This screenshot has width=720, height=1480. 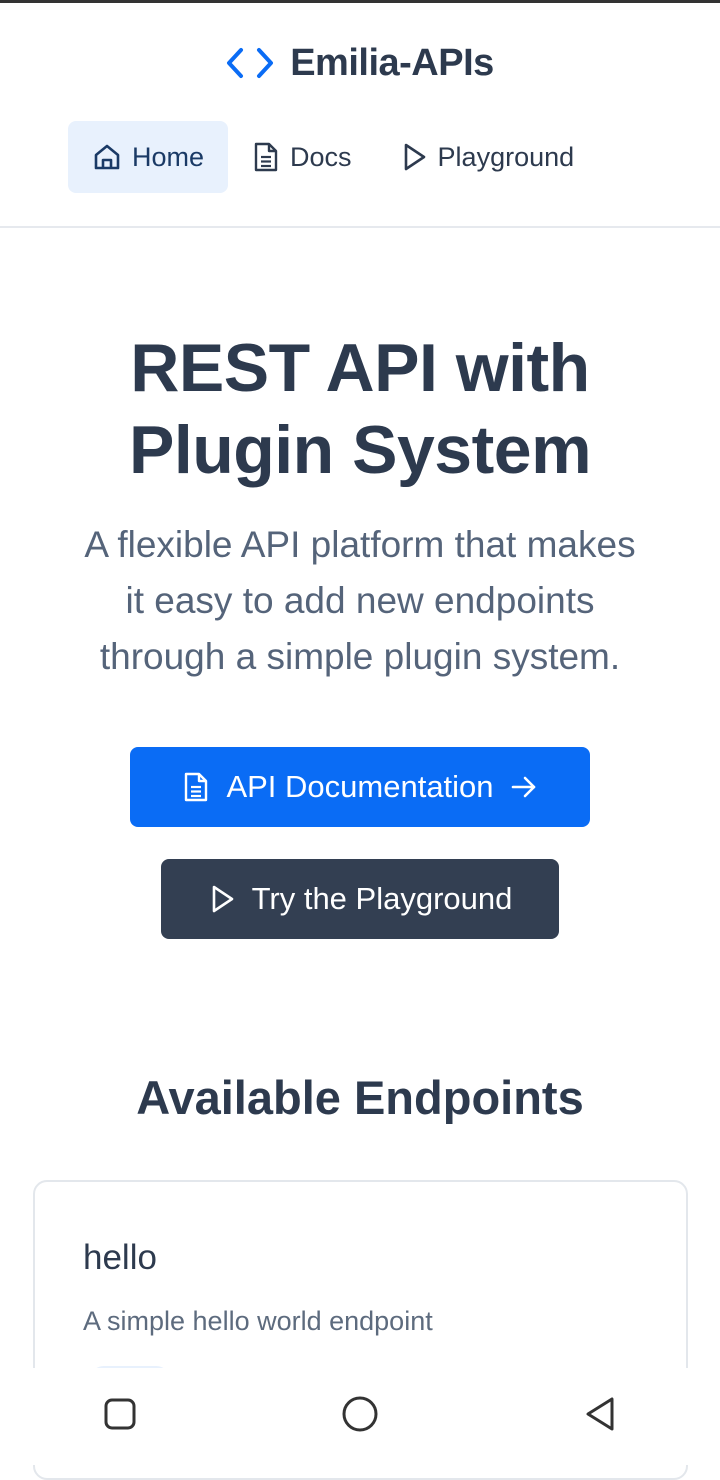 I want to click on home-icon, so click(x=107, y=157).